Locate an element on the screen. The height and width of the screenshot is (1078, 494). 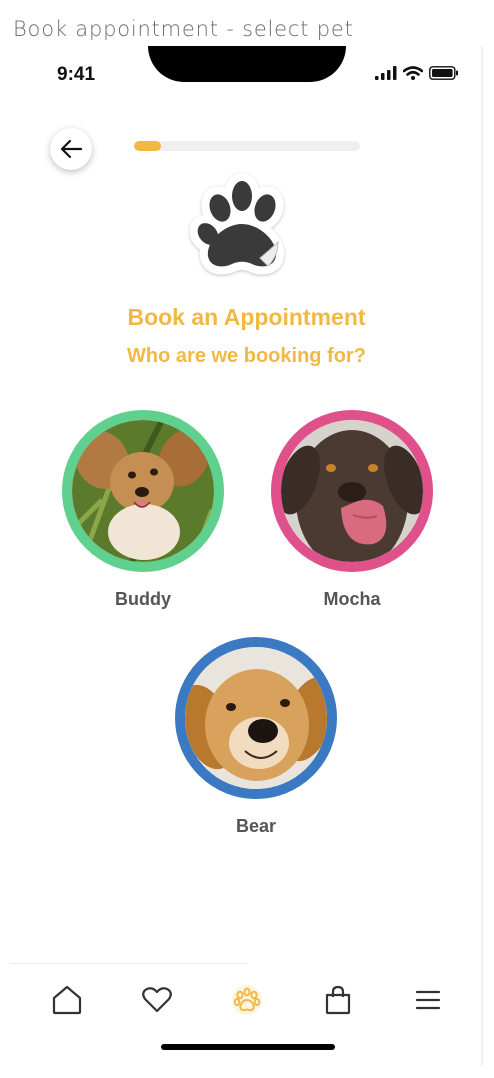
pet-card-mocha: Mocha is located at coordinates (352, 510).